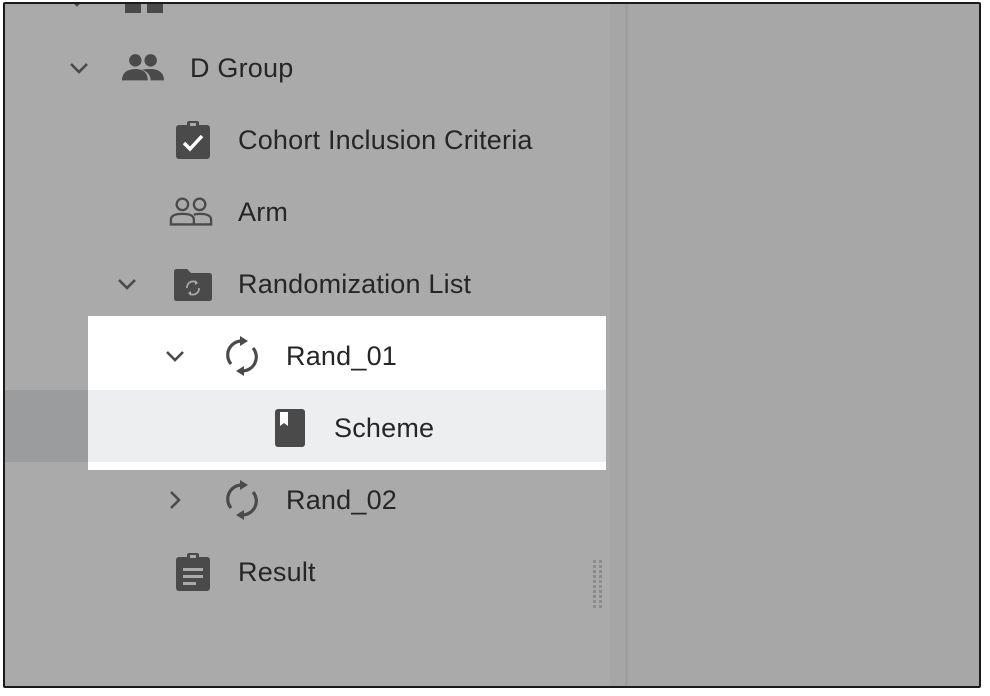 The height and width of the screenshot is (696, 990). Describe the element at coordinates (290, 428) in the screenshot. I see `bookmark-book-icon` at that location.